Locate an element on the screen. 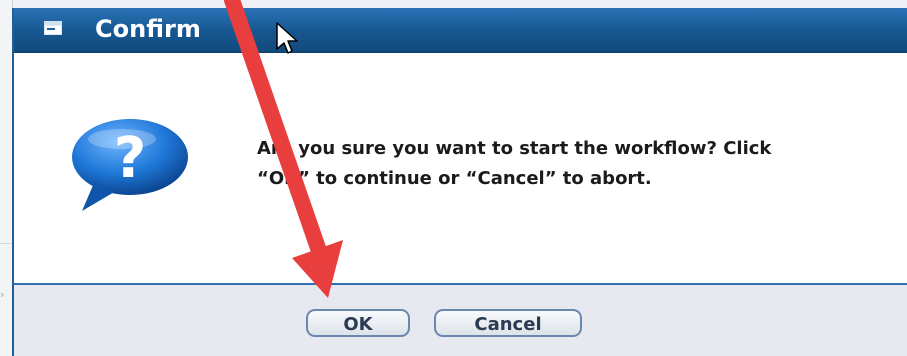 The width and height of the screenshot is (907, 356). dialog-titlebar: Confirm is located at coordinates (460, 30).